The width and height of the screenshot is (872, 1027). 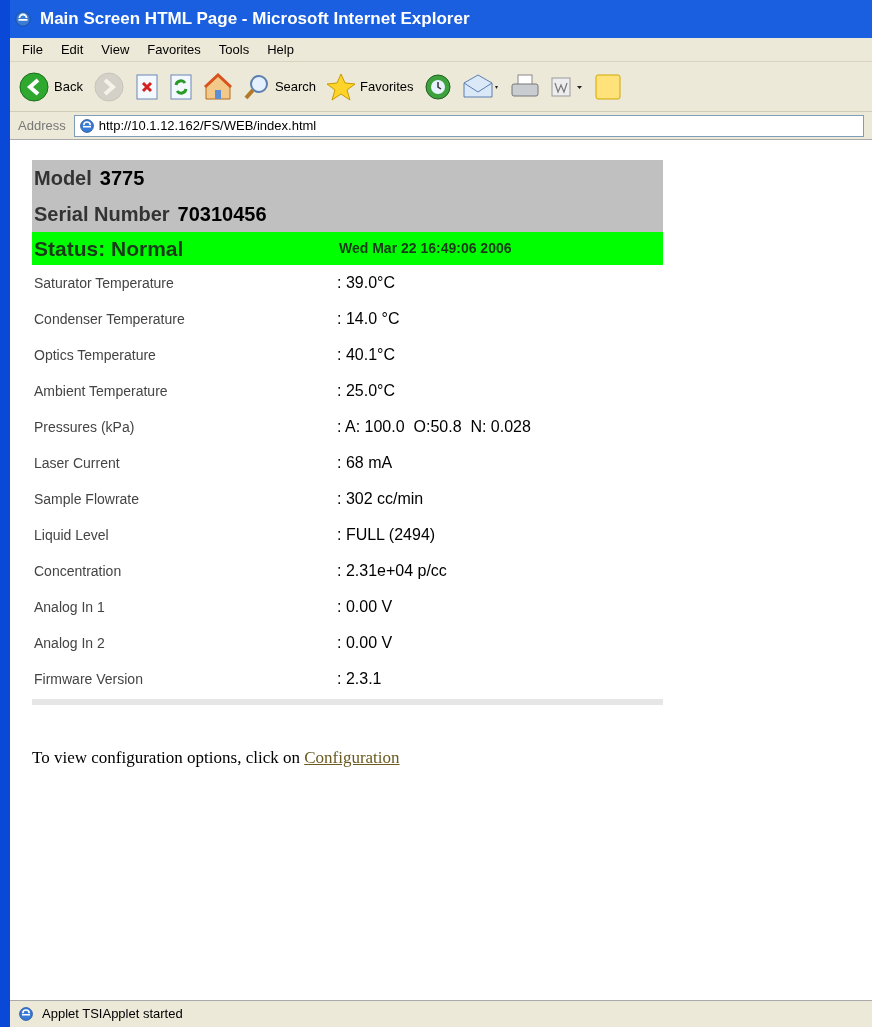 What do you see at coordinates (78, 571) in the screenshot?
I see `reading-name: Concentration` at bounding box center [78, 571].